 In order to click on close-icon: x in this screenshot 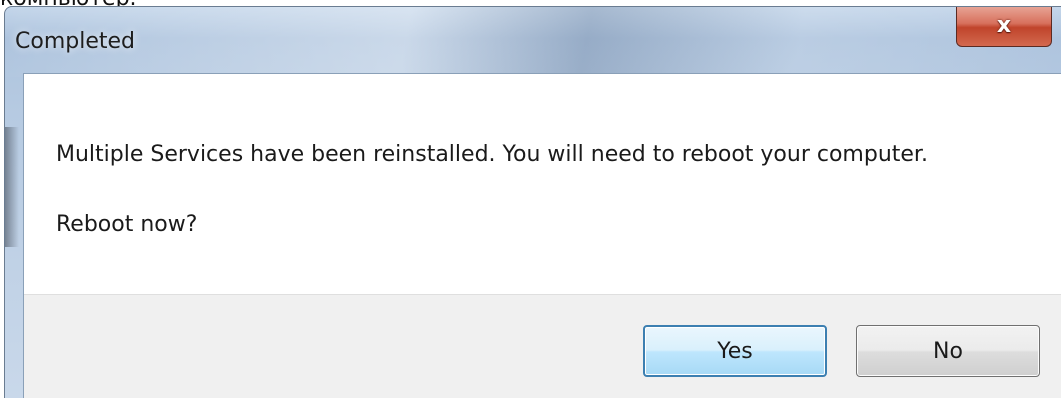, I will do `click(1004, 25)`.